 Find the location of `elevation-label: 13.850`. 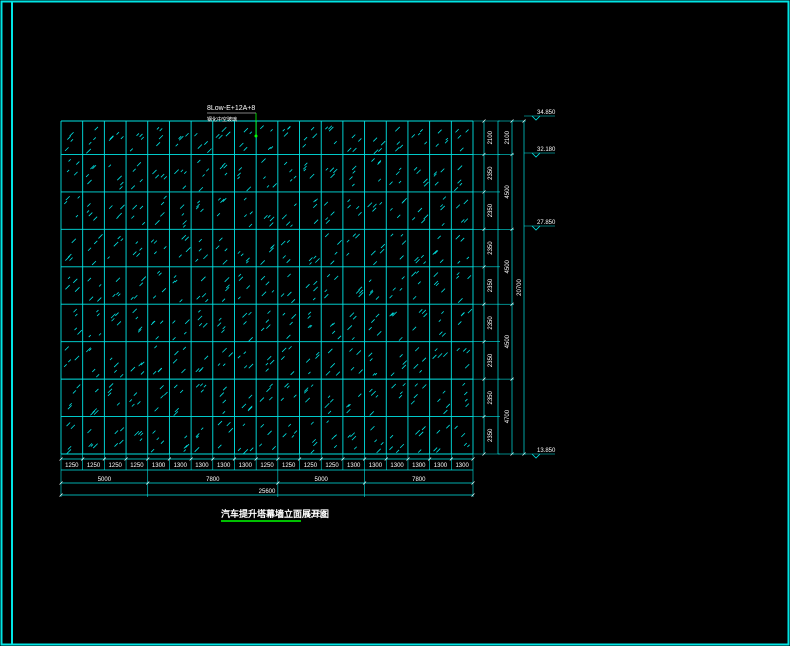

elevation-label: 13.850 is located at coordinates (546, 451).